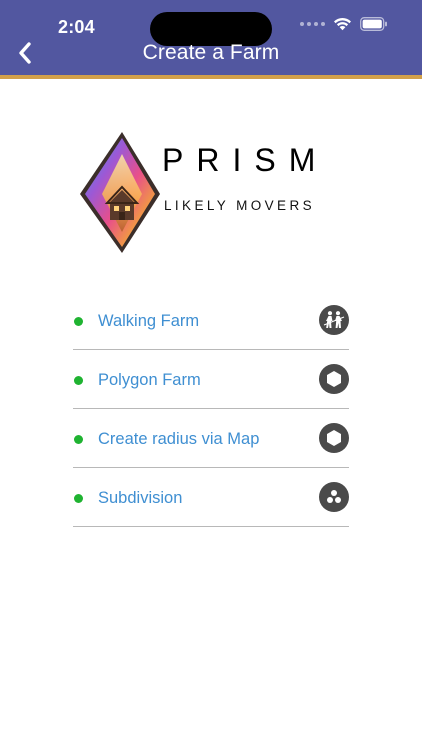 This screenshot has height=750, width=422. What do you see at coordinates (179, 439) in the screenshot?
I see `farm-option-label: Create radius via Map` at bounding box center [179, 439].